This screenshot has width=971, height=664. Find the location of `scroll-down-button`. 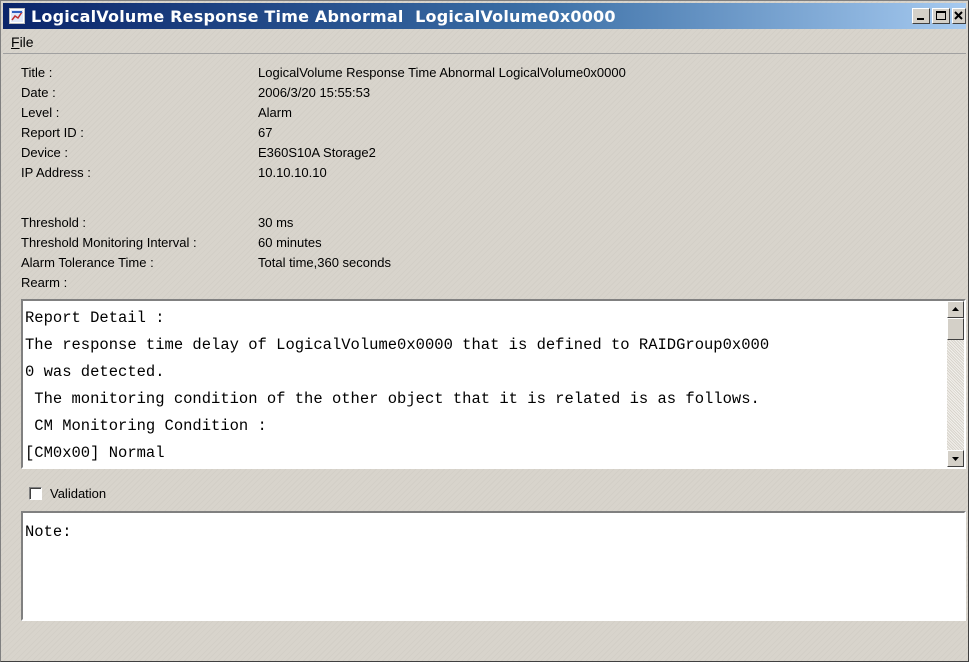

scroll-down-button is located at coordinates (955, 458).